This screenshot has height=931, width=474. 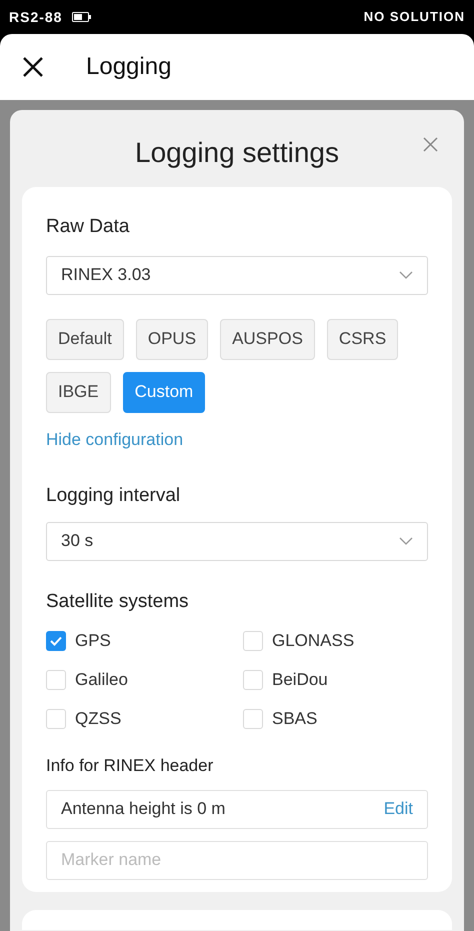 What do you see at coordinates (414, 17) in the screenshot?
I see `solution-status: NO SOLUTION` at bounding box center [414, 17].